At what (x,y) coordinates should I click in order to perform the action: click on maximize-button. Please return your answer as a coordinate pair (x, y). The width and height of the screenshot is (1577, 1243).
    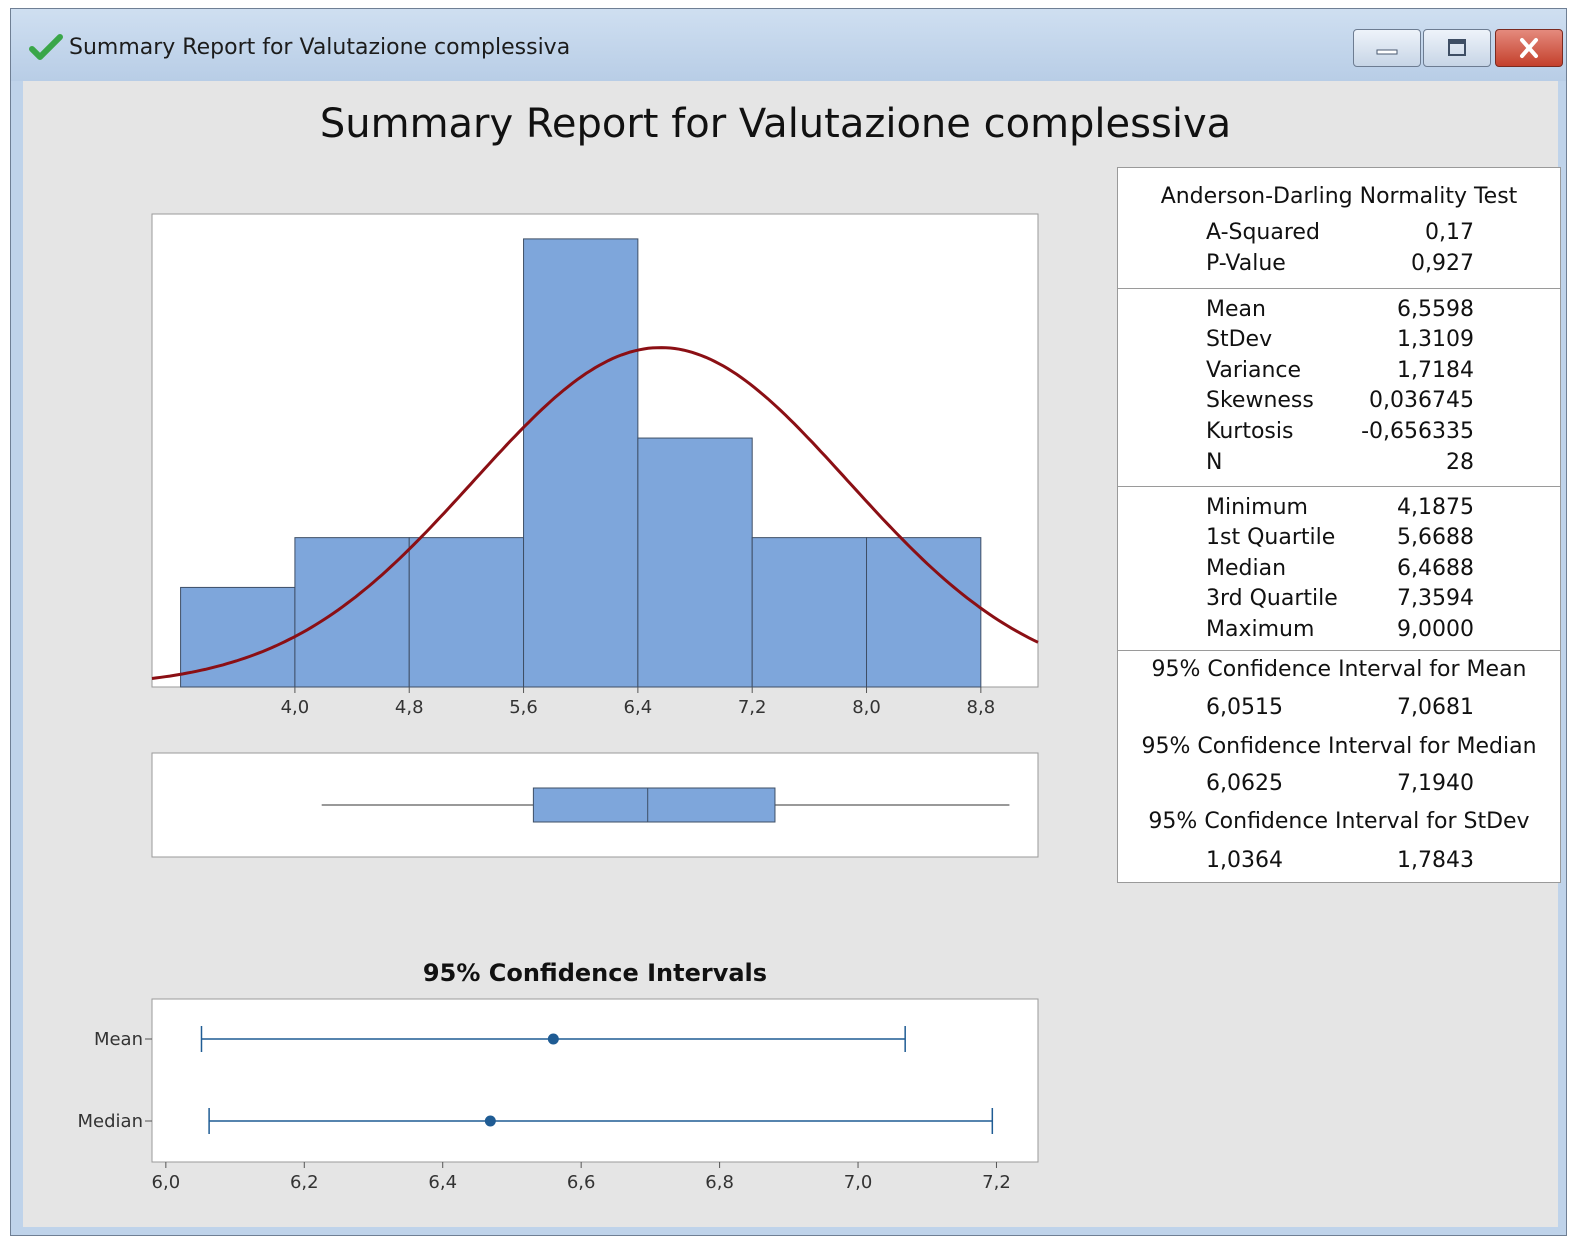
    Looking at the image, I should click on (1457, 48).